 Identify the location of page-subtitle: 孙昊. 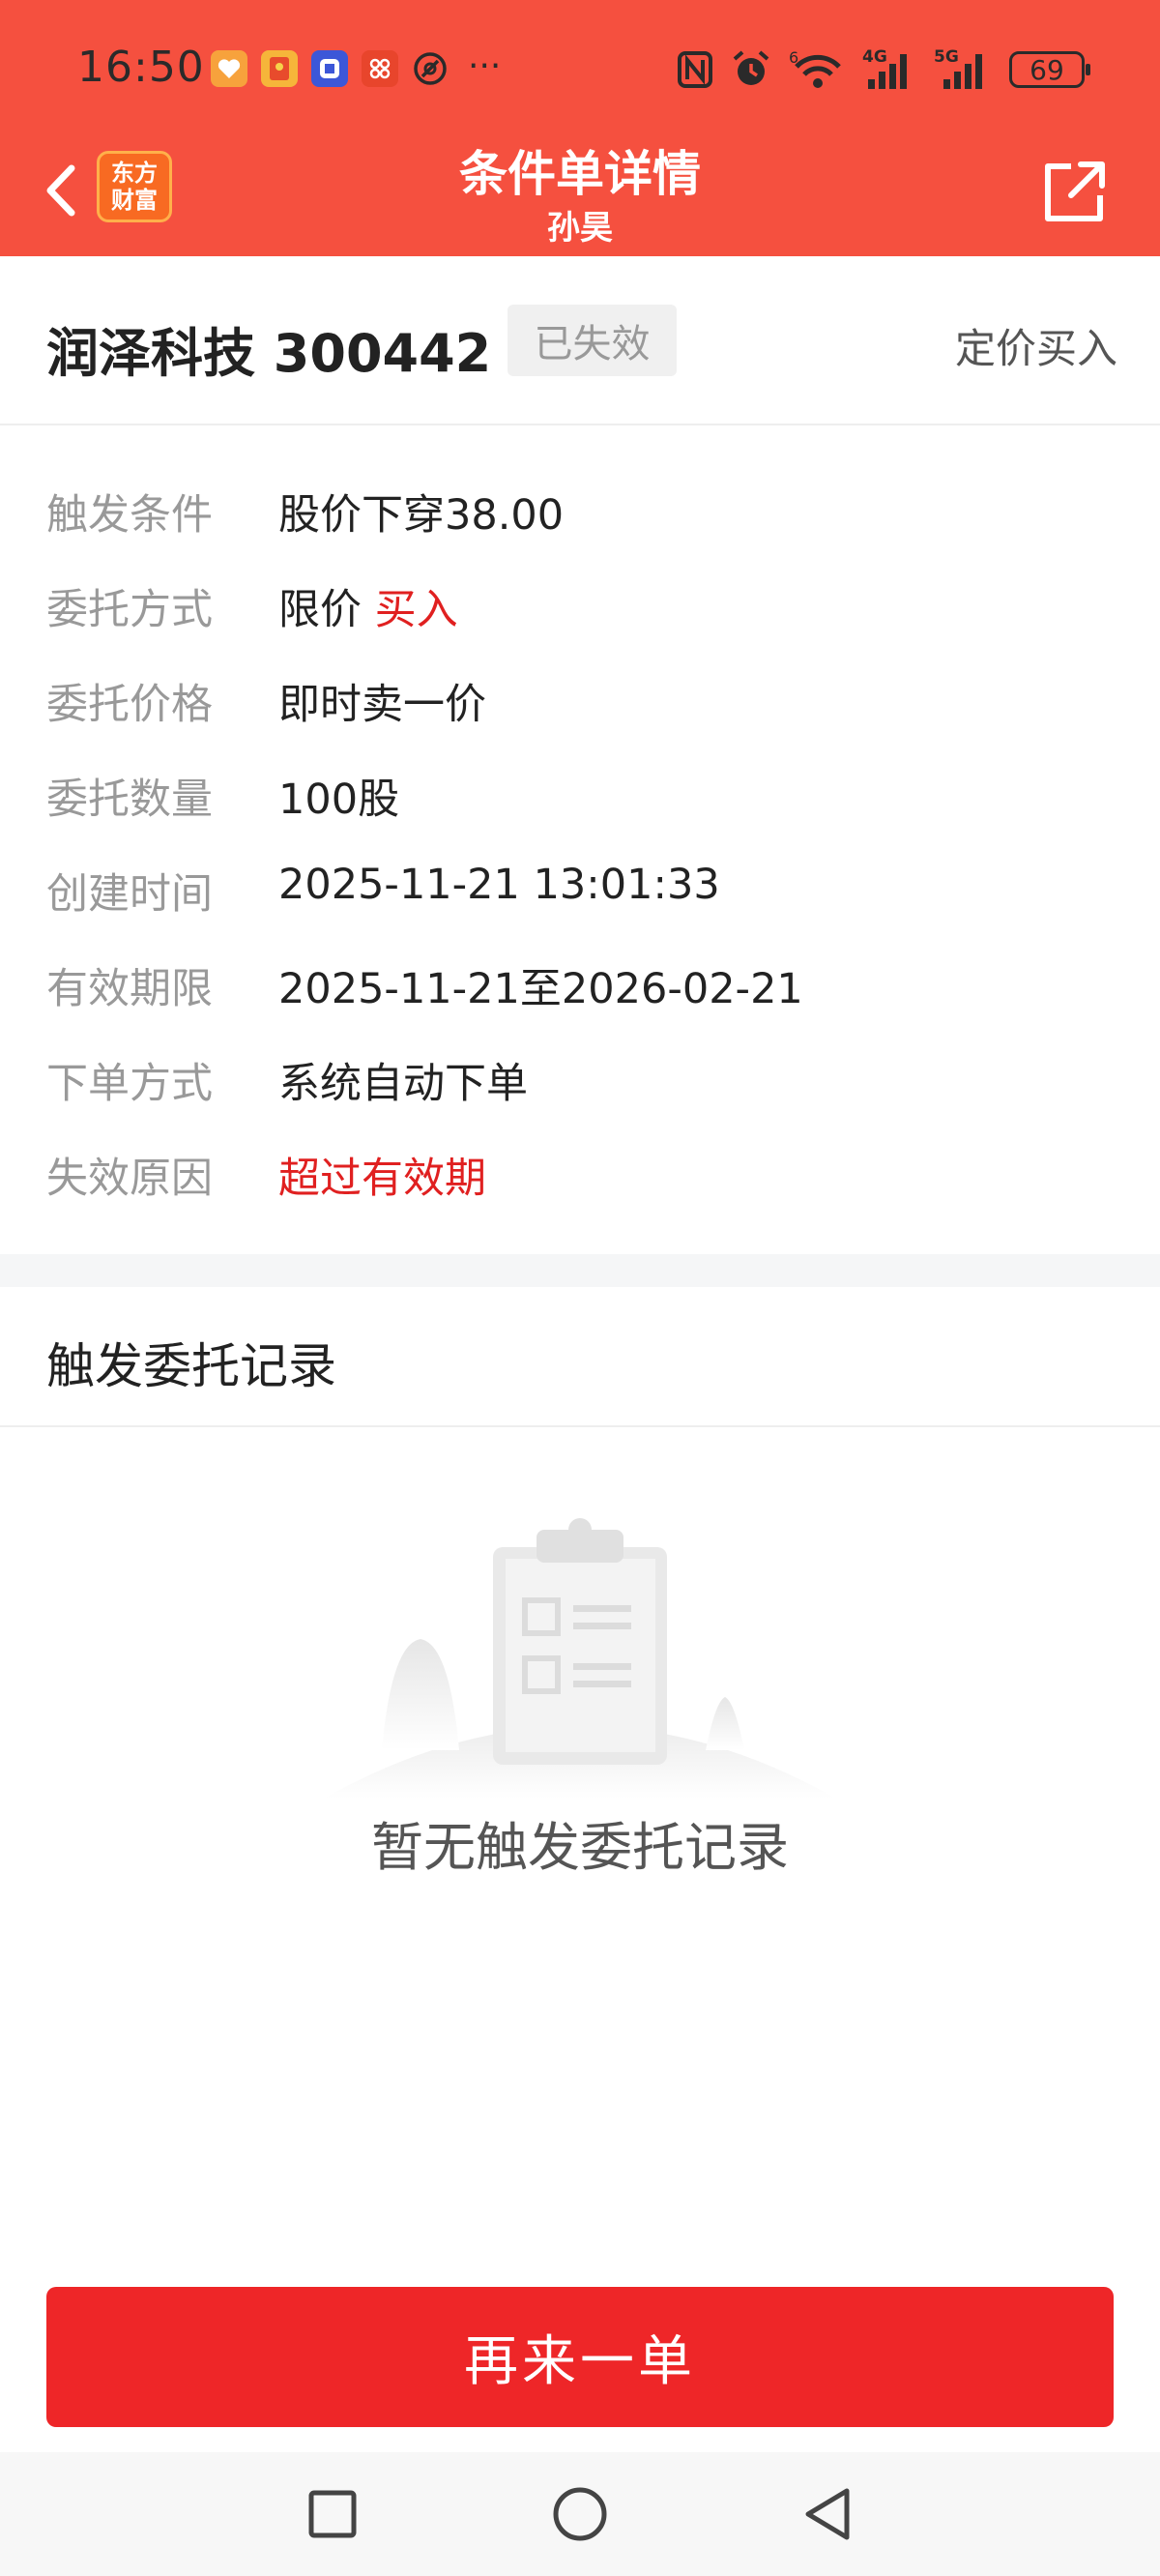
(580, 228).